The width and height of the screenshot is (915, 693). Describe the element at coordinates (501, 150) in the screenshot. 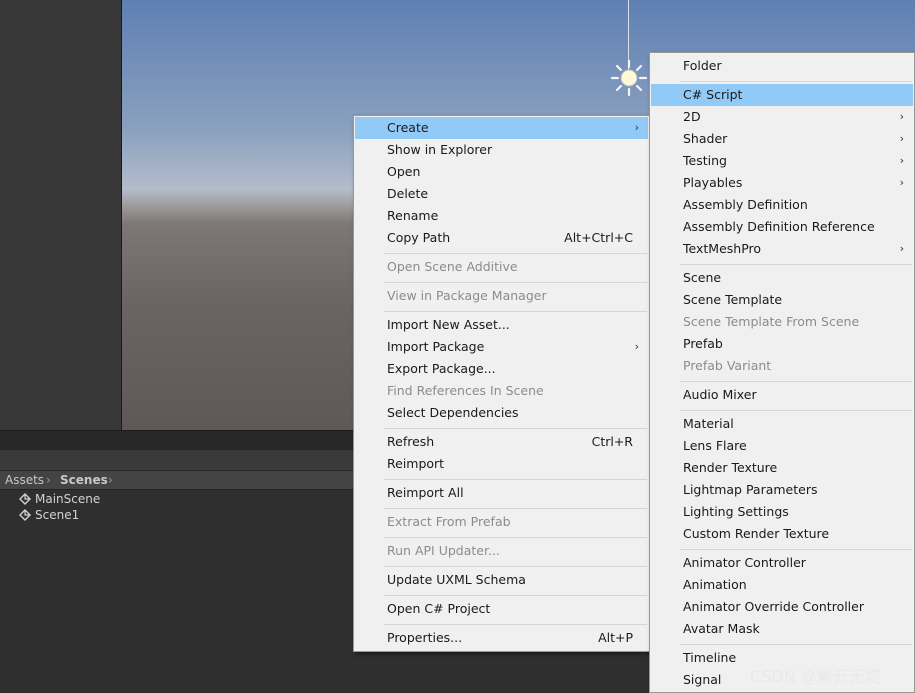

I see `menu-item-show-in-explorer: Show in Explorer` at that location.